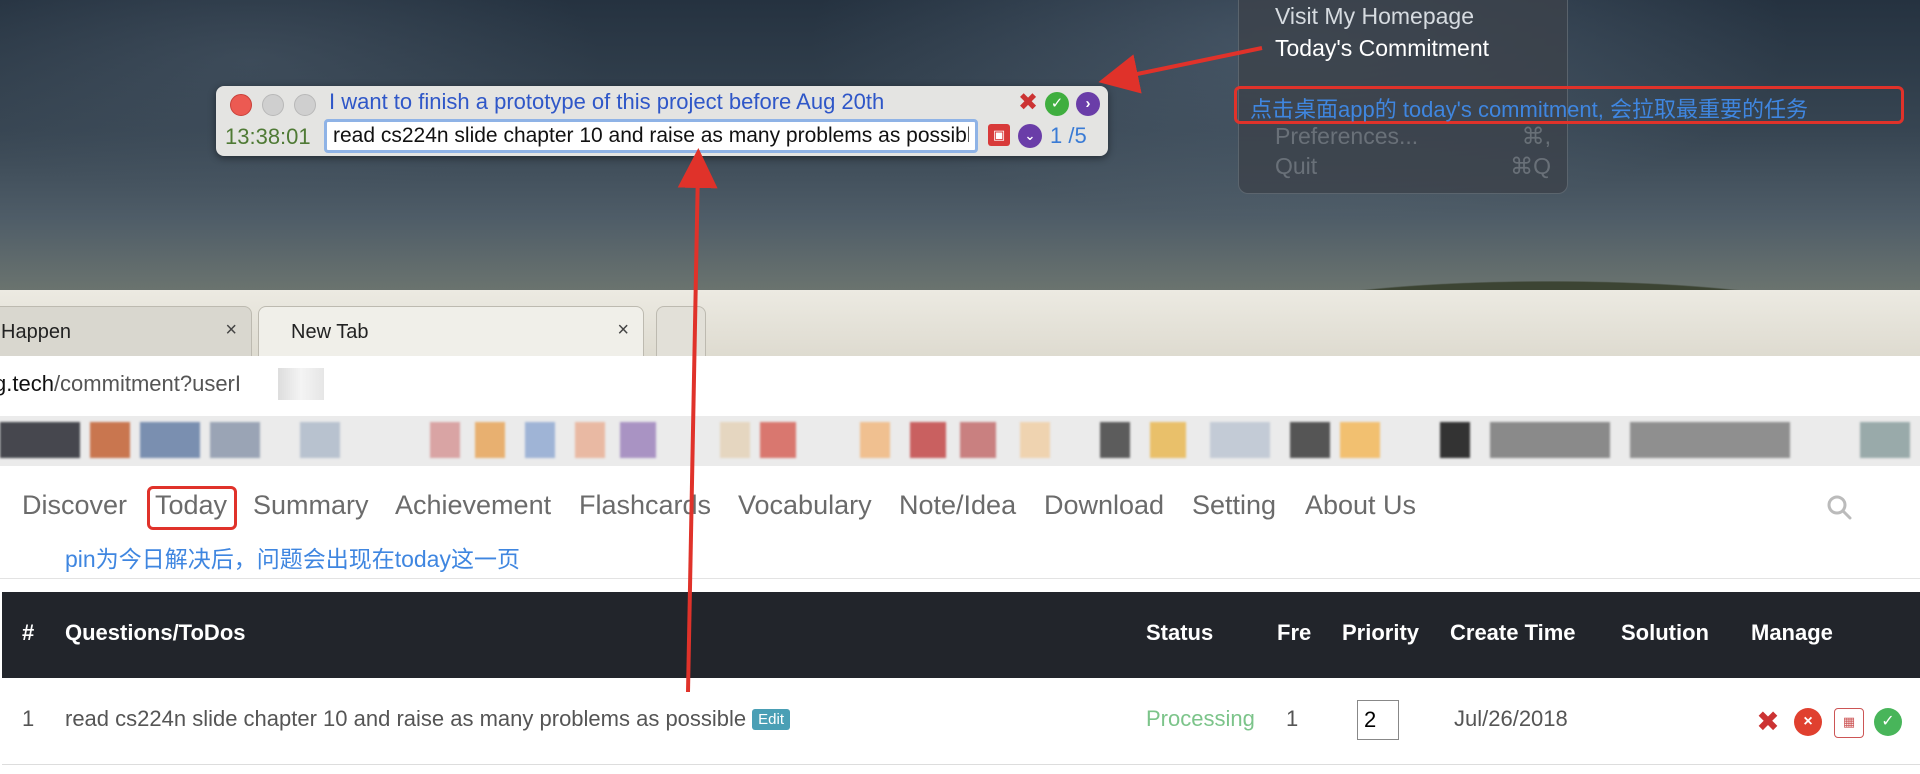  Describe the element at coordinates (1382, 48) in the screenshot. I see `menu-item-todays-commitment: Today's Commitment` at that location.